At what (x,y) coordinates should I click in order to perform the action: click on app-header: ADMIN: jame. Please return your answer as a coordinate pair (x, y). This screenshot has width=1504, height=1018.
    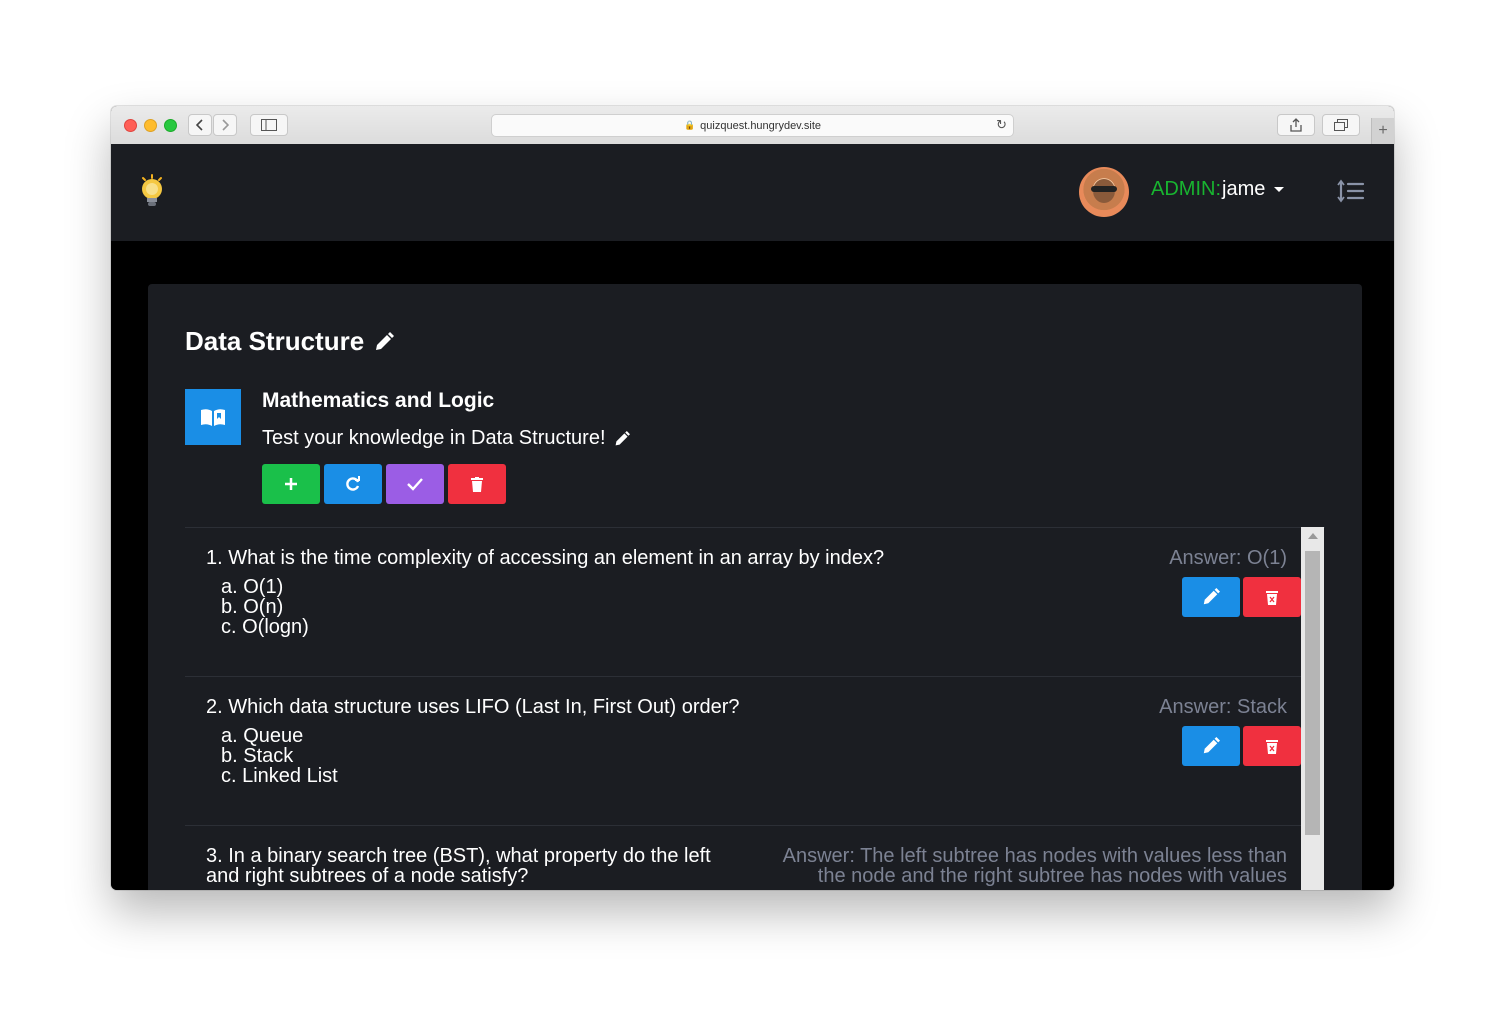
    Looking at the image, I should click on (752, 192).